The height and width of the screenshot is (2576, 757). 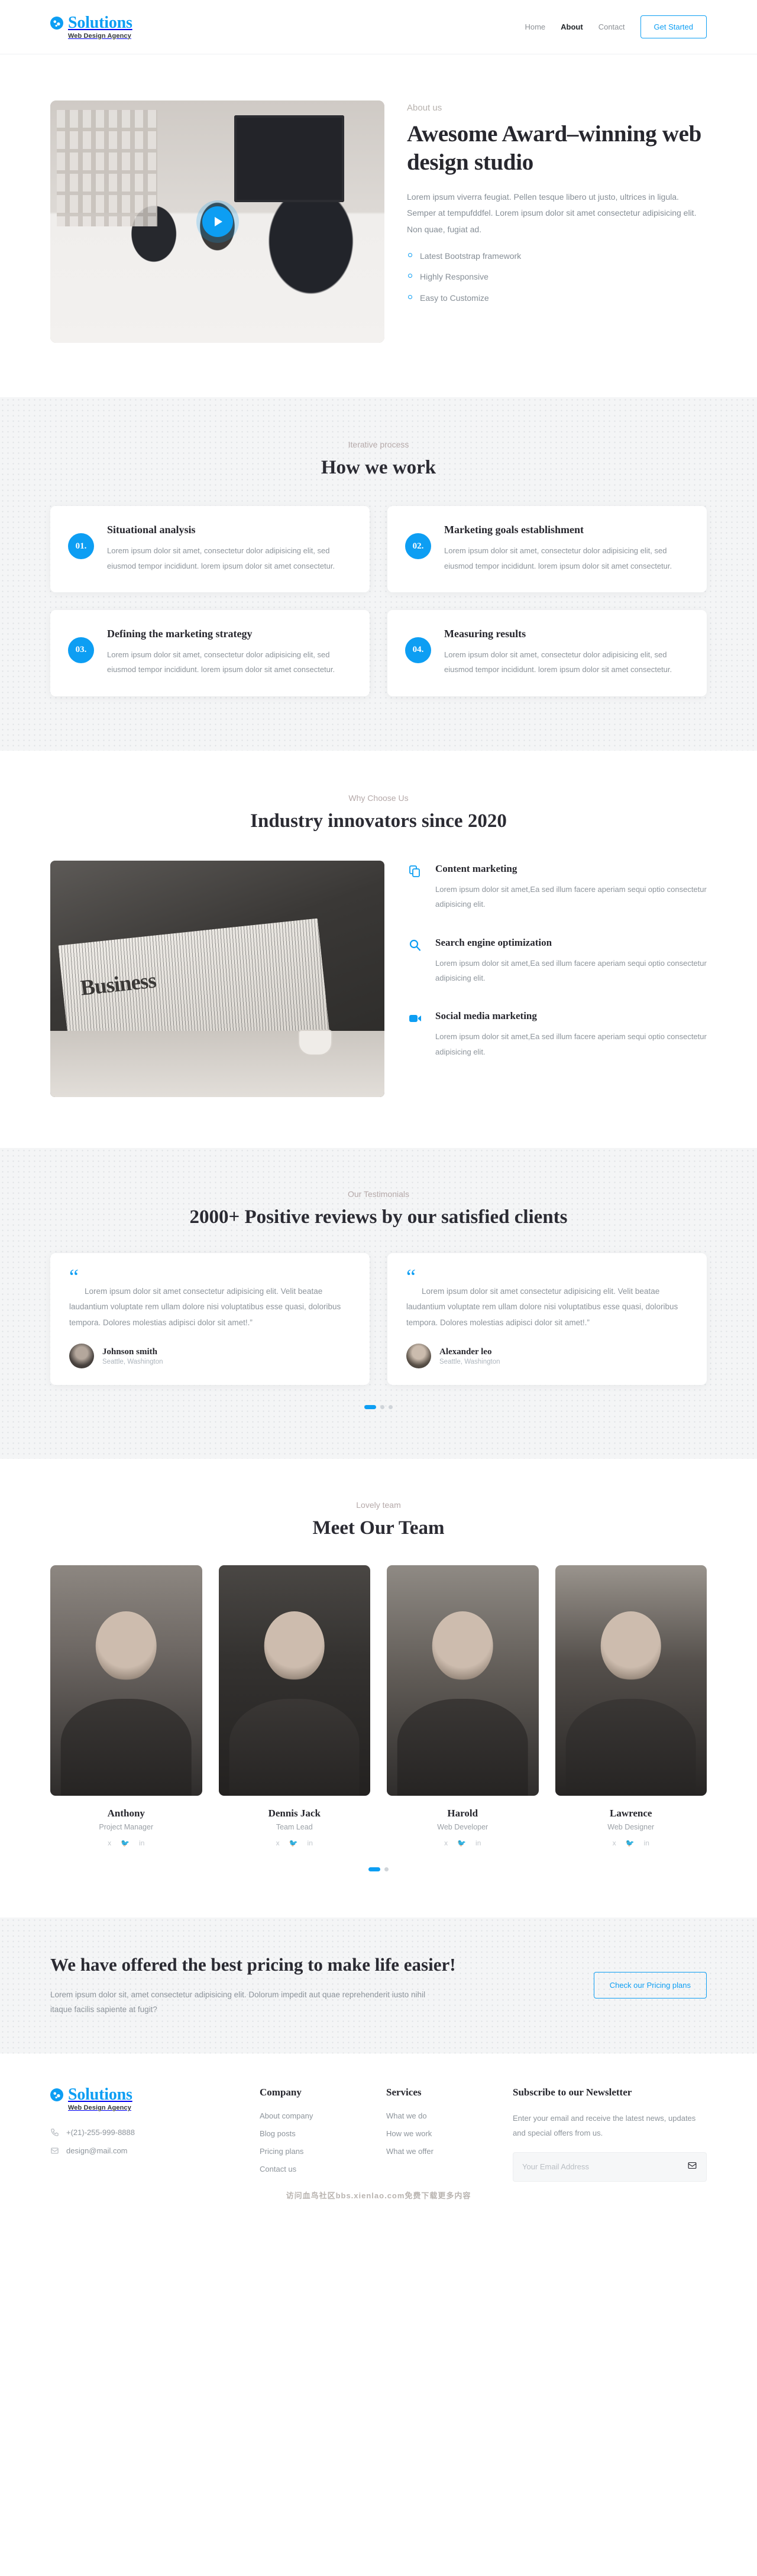 What do you see at coordinates (81, 1356) in the screenshot?
I see `avatar` at bounding box center [81, 1356].